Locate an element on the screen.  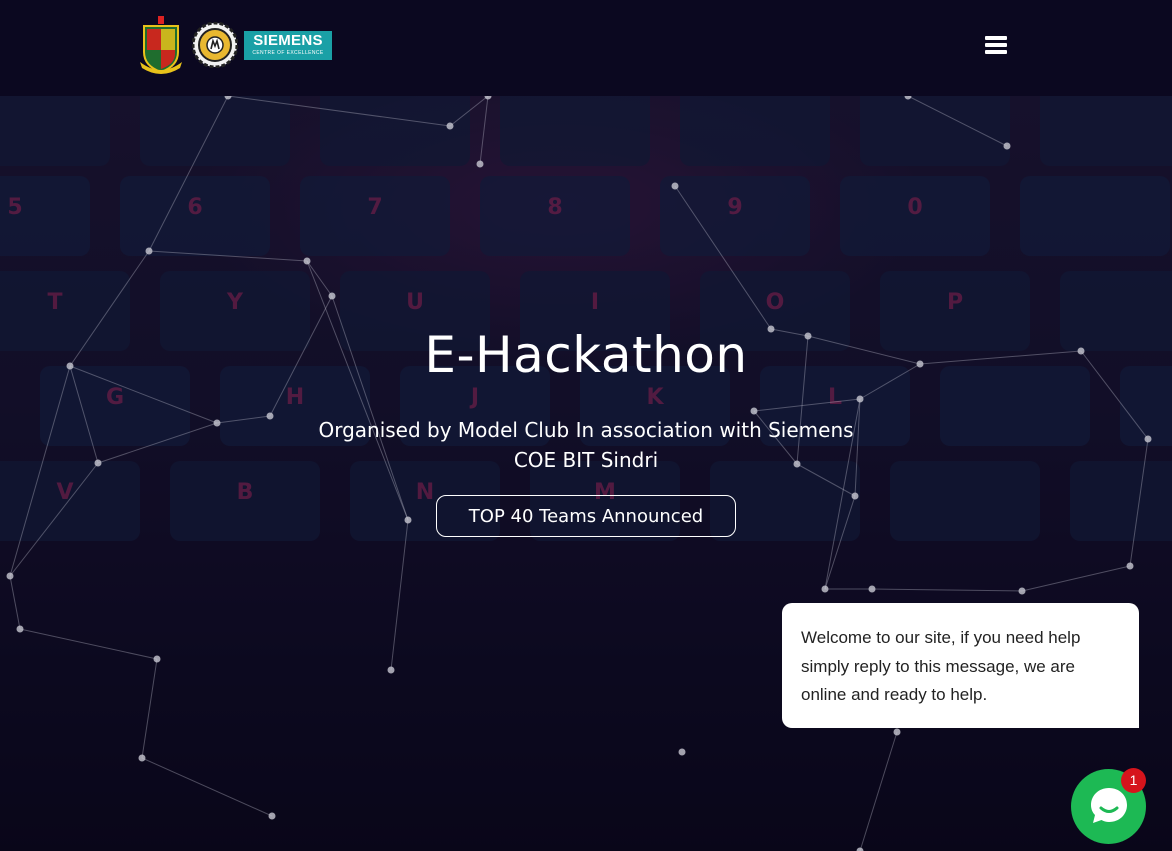
chat-bubble-icon is located at coordinates (1109, 805).